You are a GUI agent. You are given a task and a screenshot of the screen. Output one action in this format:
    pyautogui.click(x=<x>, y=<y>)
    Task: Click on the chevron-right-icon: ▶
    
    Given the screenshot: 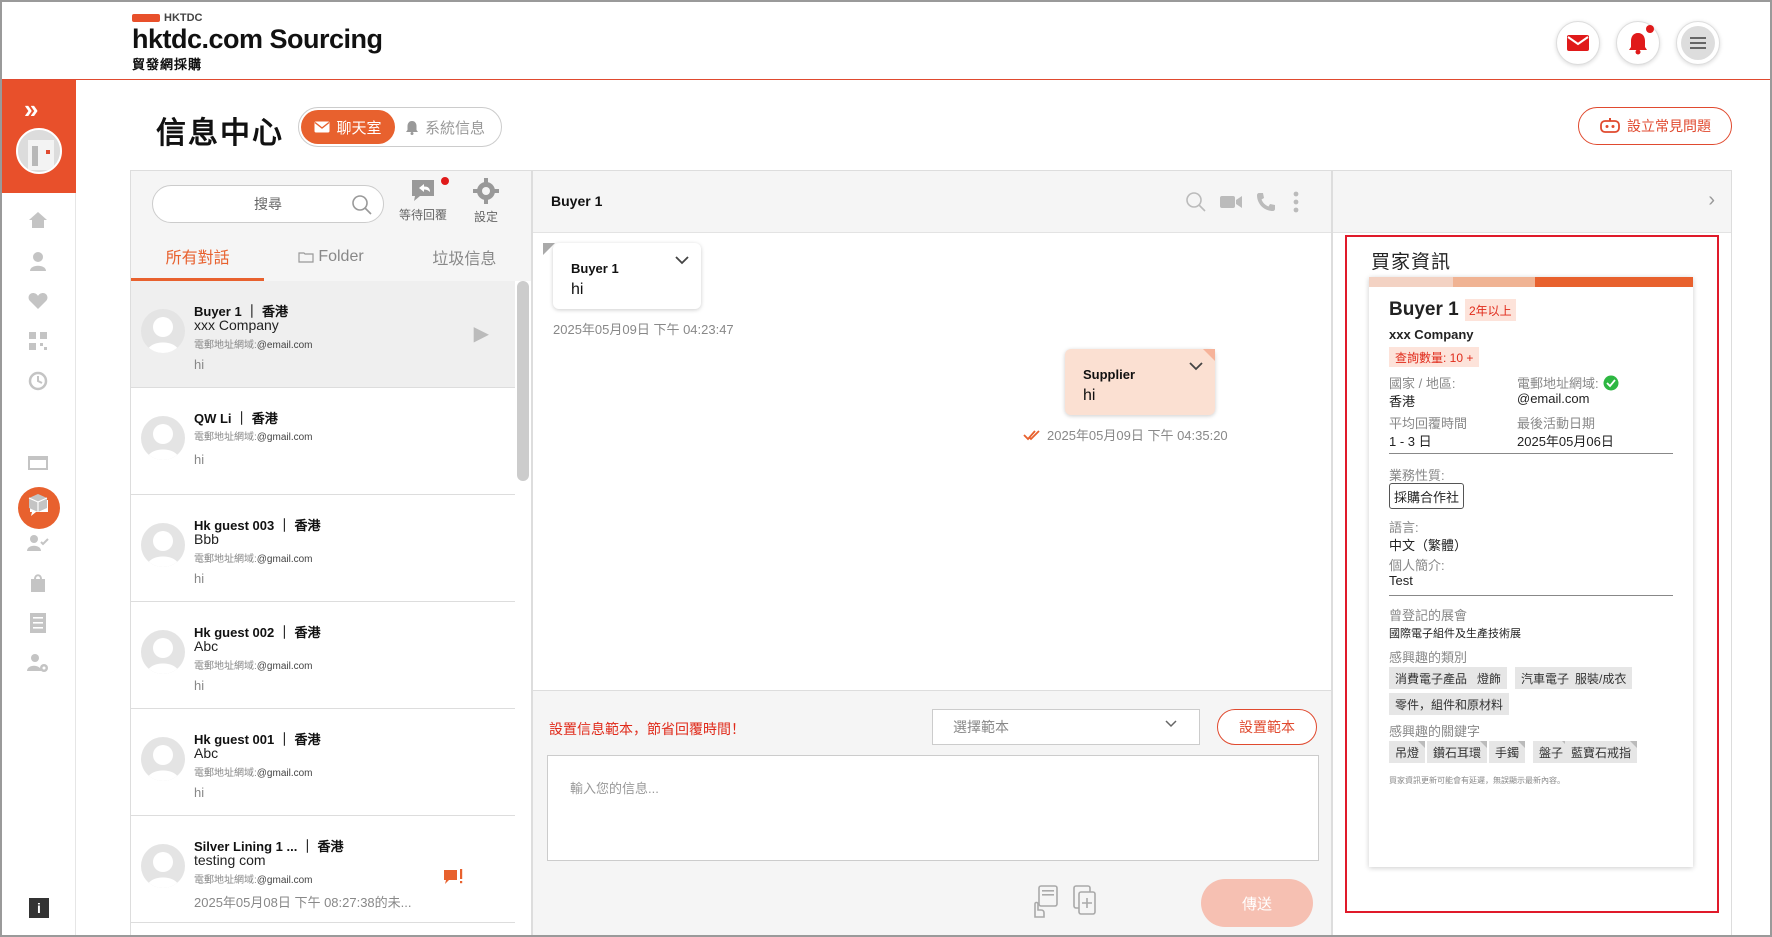 What is the action you would take?
    pyautogui.click(x=481, y=334)
    